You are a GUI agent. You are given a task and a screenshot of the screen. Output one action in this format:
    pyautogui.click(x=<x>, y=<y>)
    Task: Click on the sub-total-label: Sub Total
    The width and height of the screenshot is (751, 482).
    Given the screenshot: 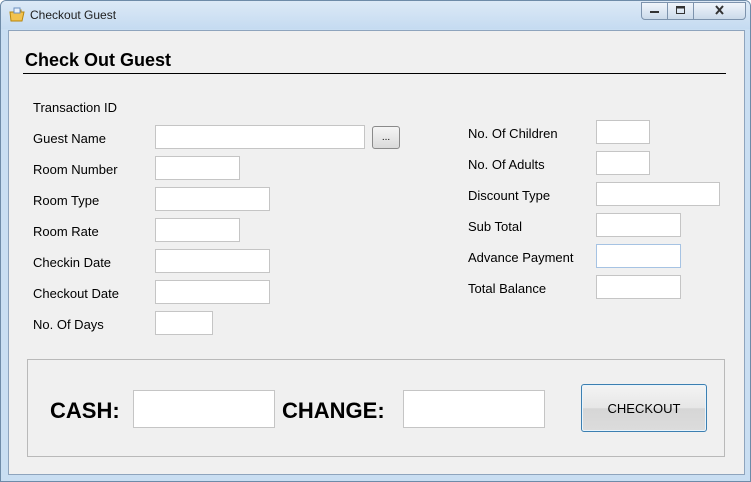 What is the action you would take?
    pyautogui.click(x=495, y=226)
    